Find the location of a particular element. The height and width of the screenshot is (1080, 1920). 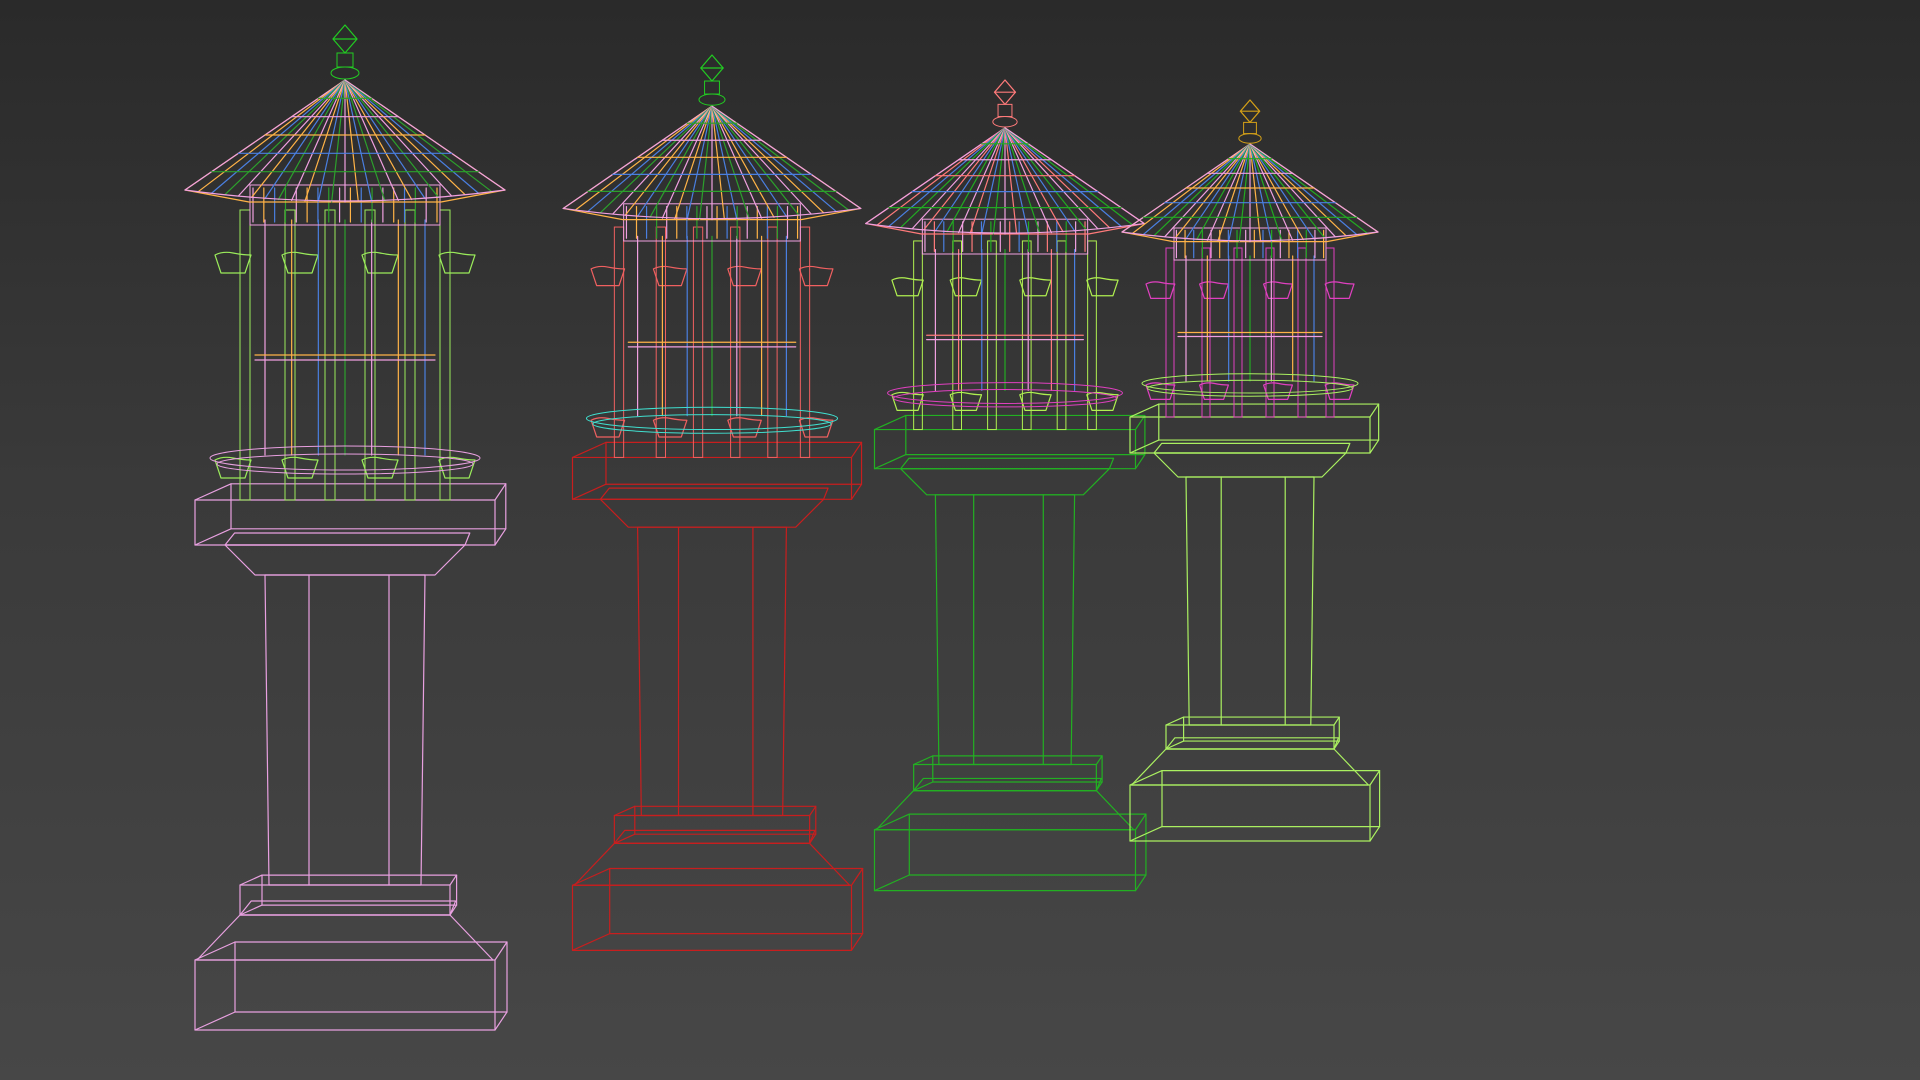

capital-upper-back is located at coordinates (1269, 422).